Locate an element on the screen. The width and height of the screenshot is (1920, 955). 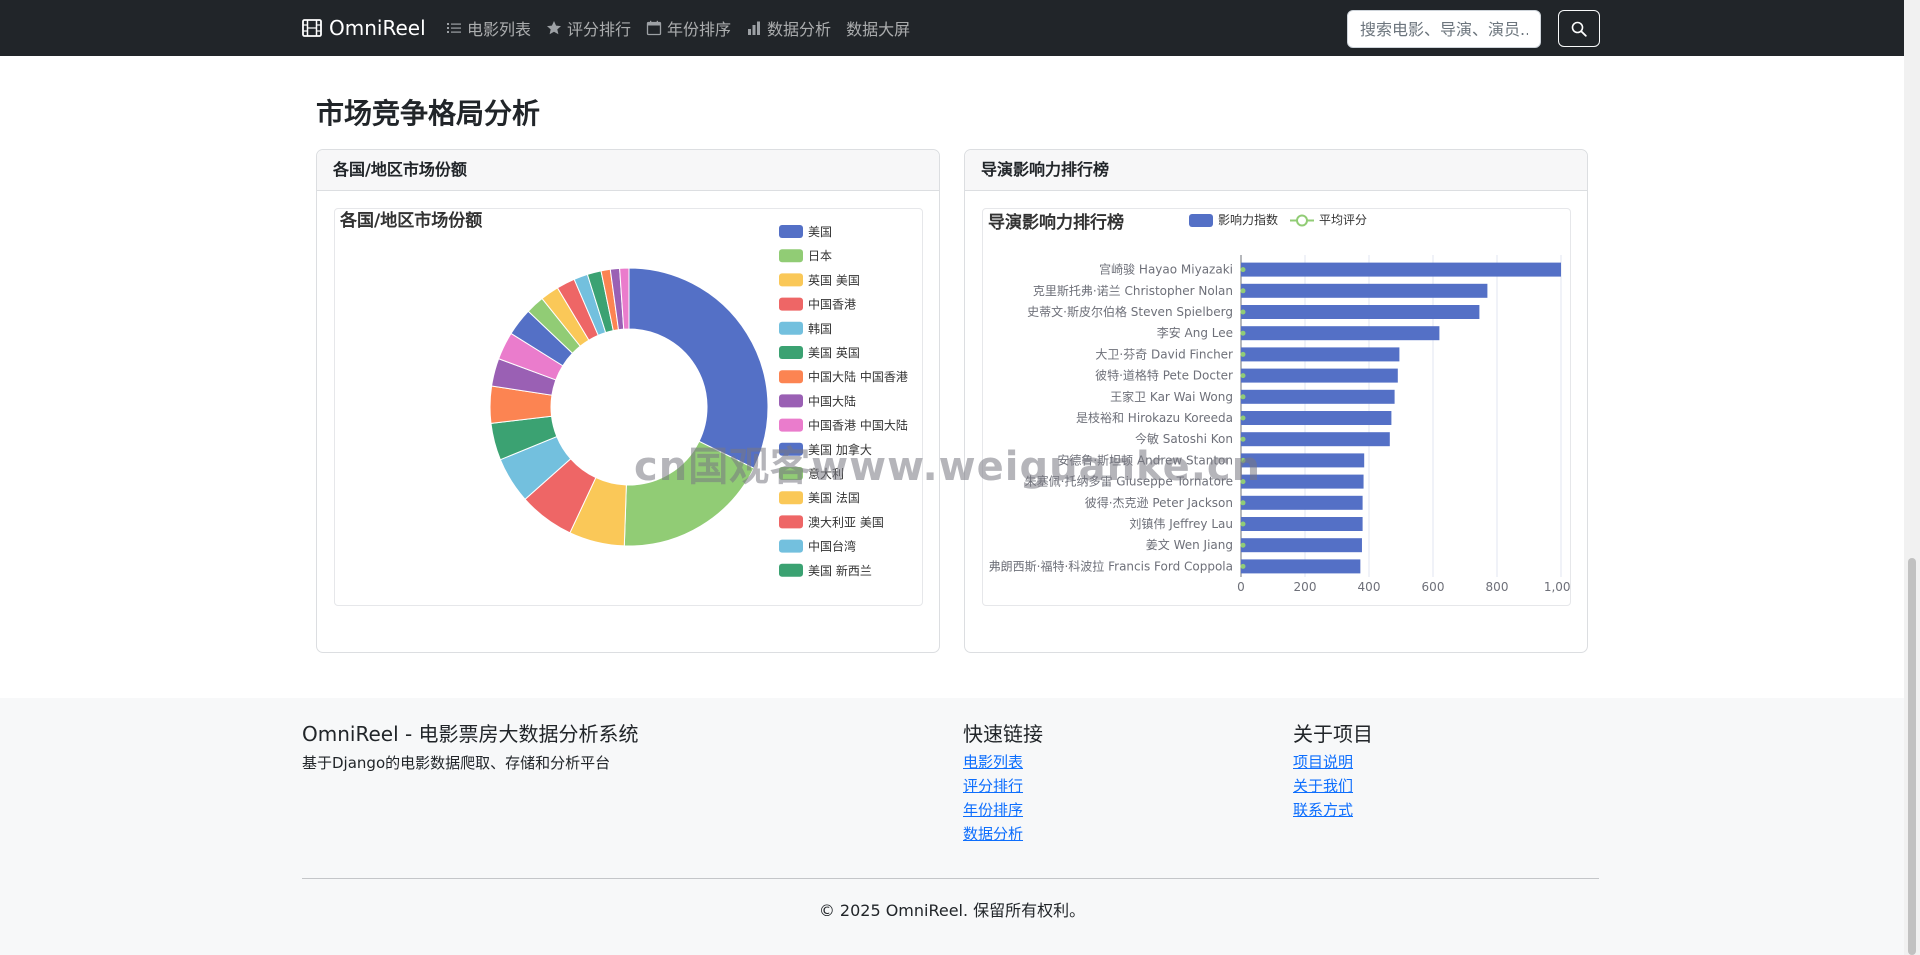
legend-label: 意大利 is located at coordinates (826, 473).